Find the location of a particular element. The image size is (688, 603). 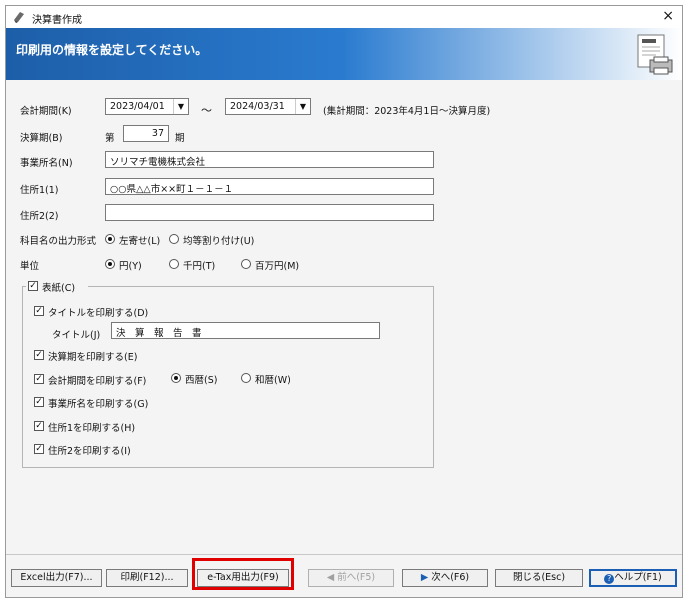

unit-label: 単位 is located at coordinates (30, 266).